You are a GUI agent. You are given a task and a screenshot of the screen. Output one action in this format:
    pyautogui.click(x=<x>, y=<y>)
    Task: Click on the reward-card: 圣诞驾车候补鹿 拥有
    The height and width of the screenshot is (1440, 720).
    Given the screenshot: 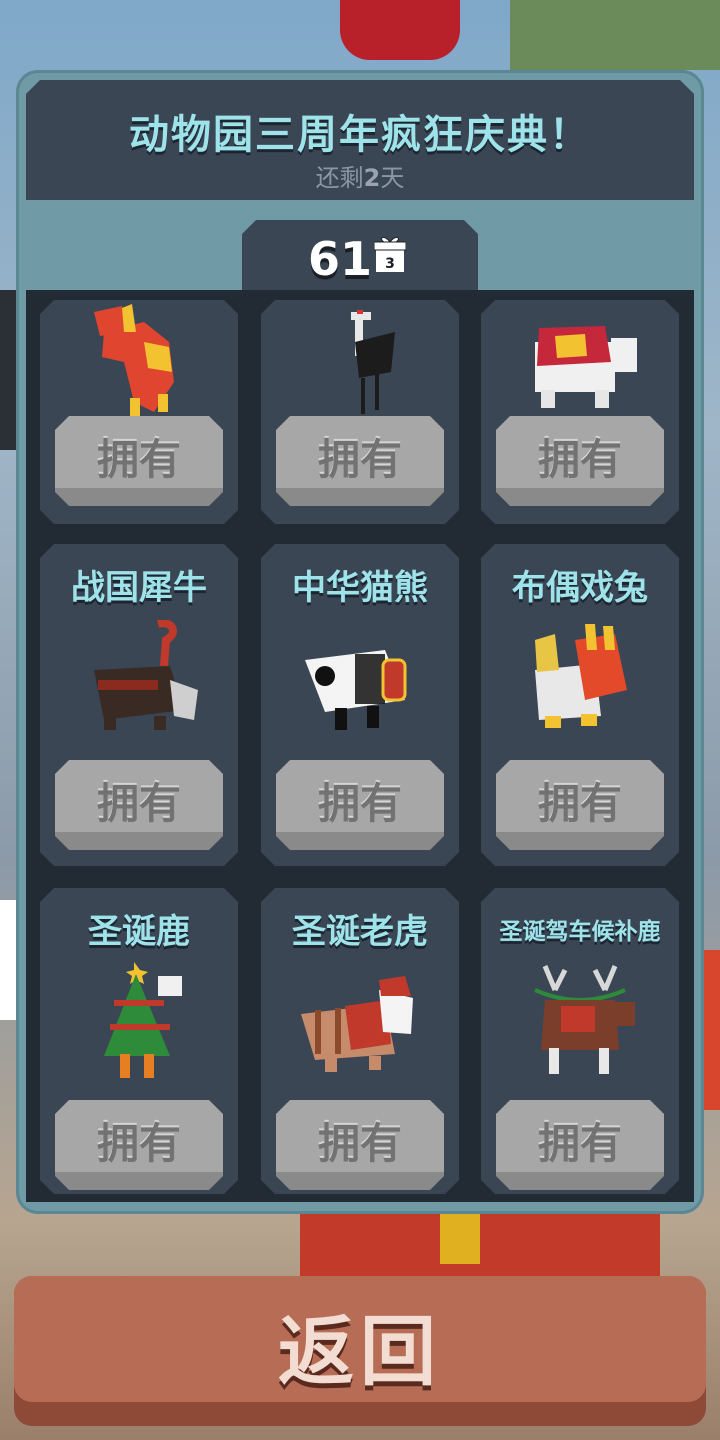 What is the action you would take?
    pyautogui.click(x=580, y=1041)
    